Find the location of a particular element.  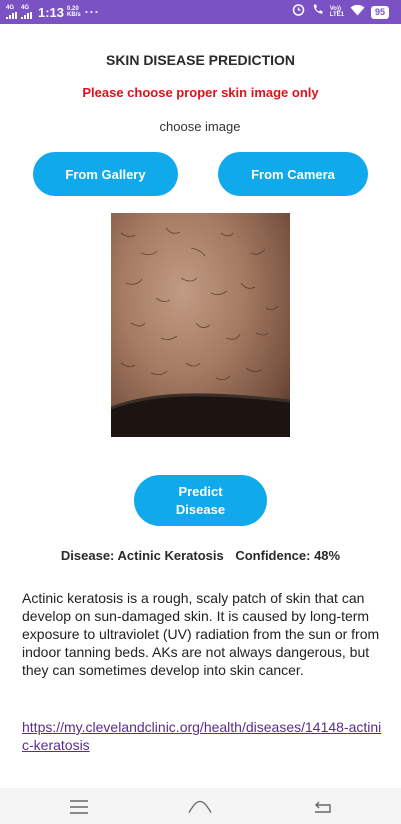

wifi-icon is located at coordinates (357, 12).